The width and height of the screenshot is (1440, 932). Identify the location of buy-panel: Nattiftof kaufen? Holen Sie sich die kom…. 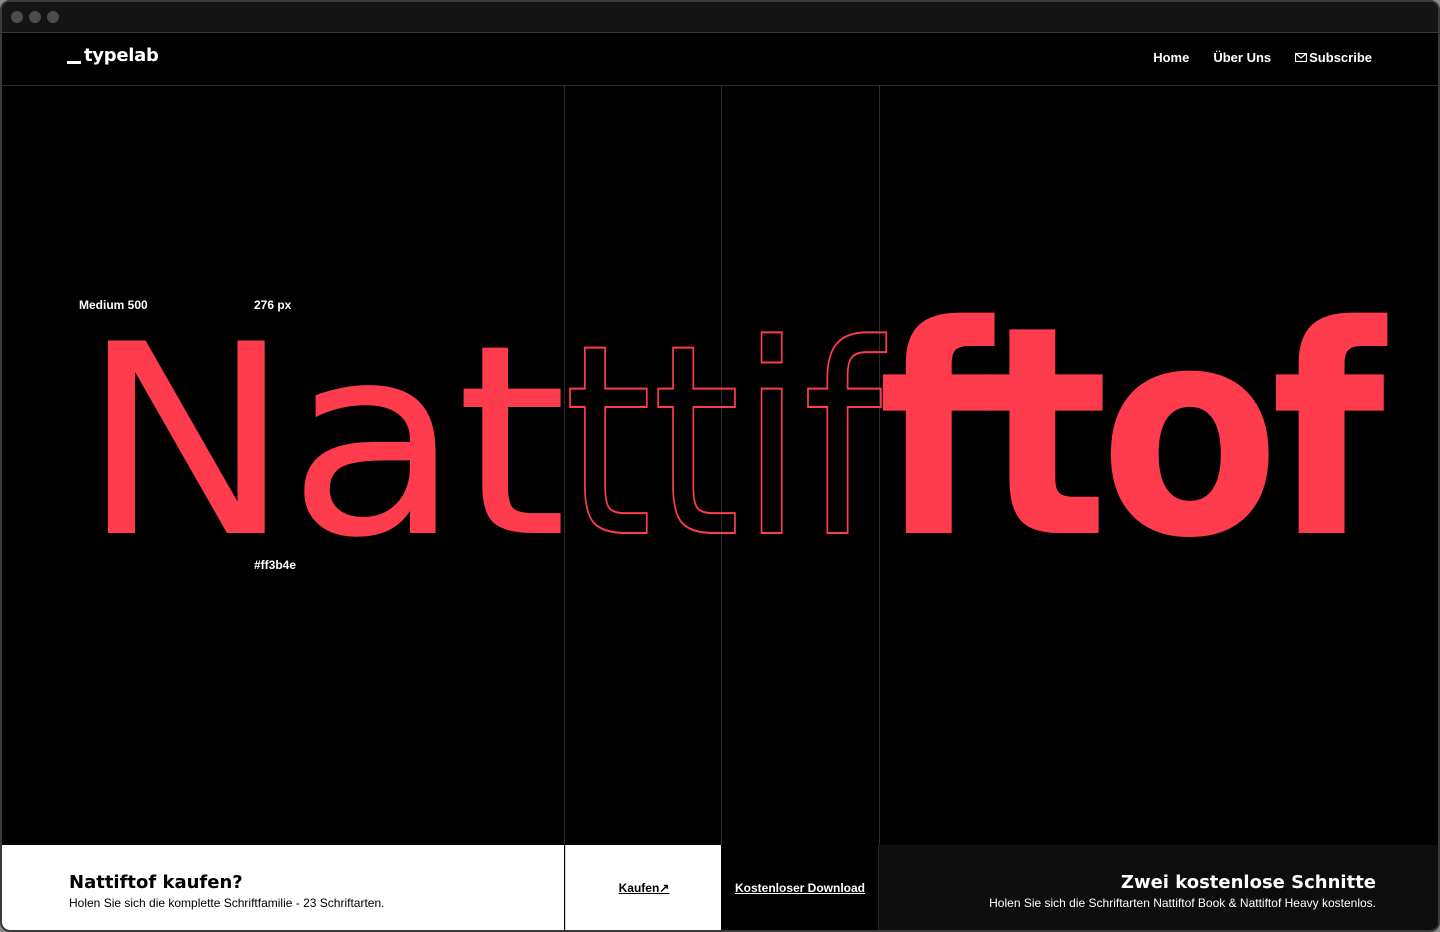
(283, 887).